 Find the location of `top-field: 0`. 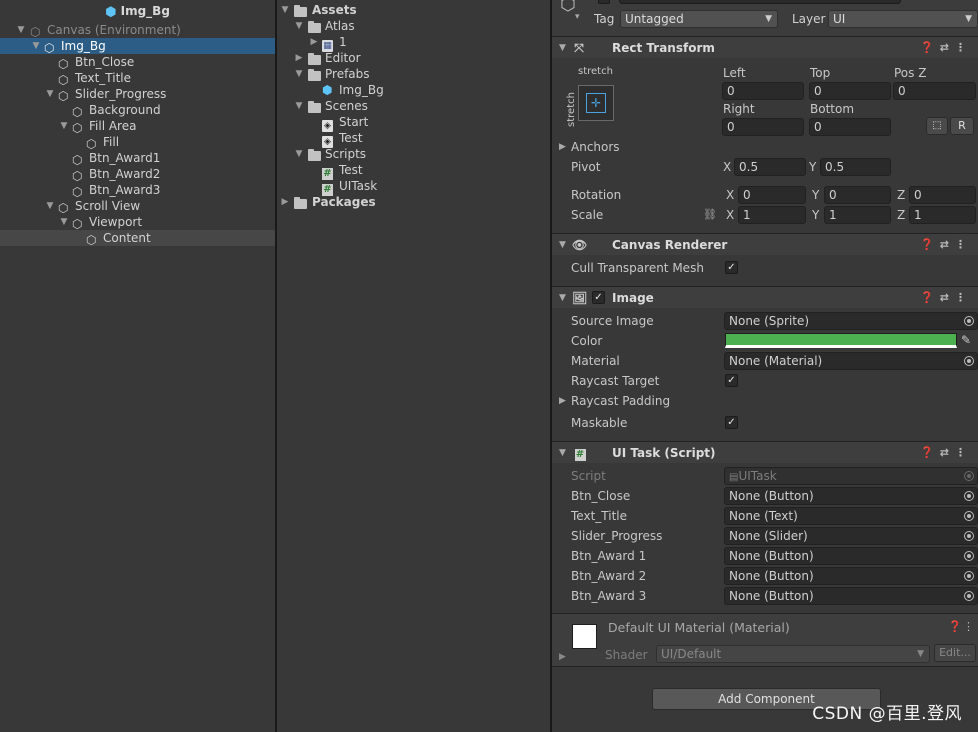

top-field: 0 is located at coordinates (850, 91).